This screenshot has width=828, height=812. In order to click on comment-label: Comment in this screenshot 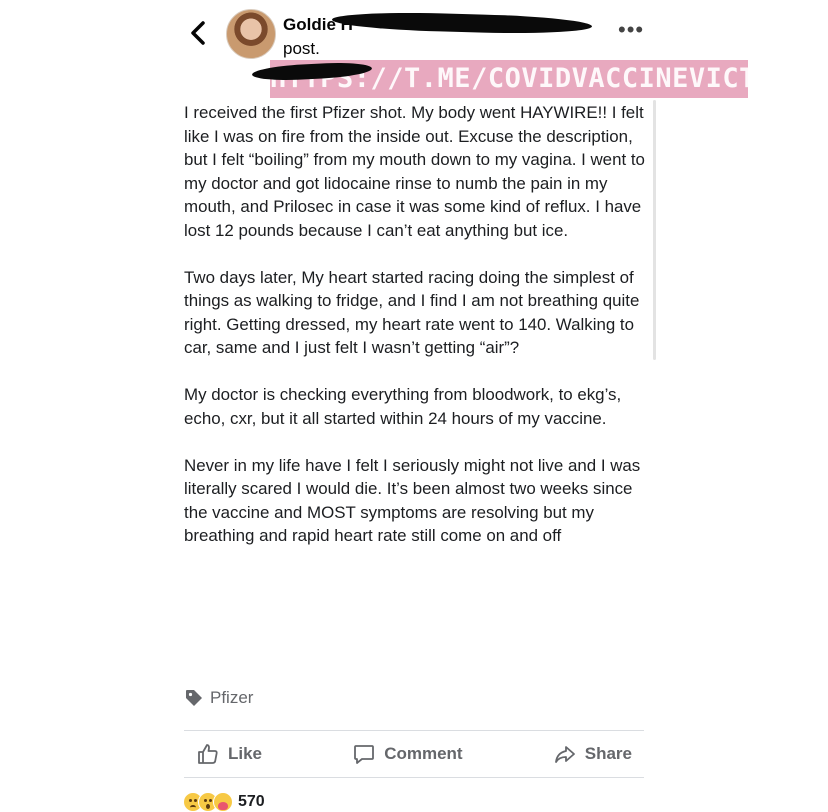, I will do `click(423, 753)`.